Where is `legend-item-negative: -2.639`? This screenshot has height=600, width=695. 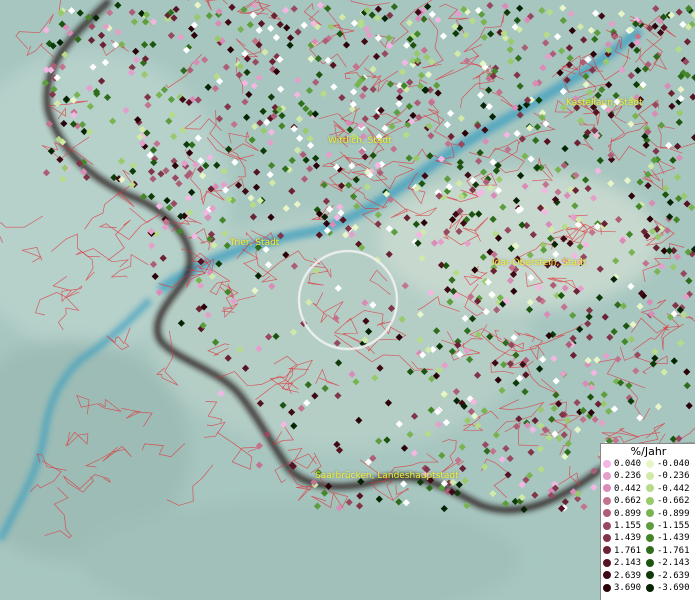 legend-item-negative: -2.639 is located at coordinates (668, 576).